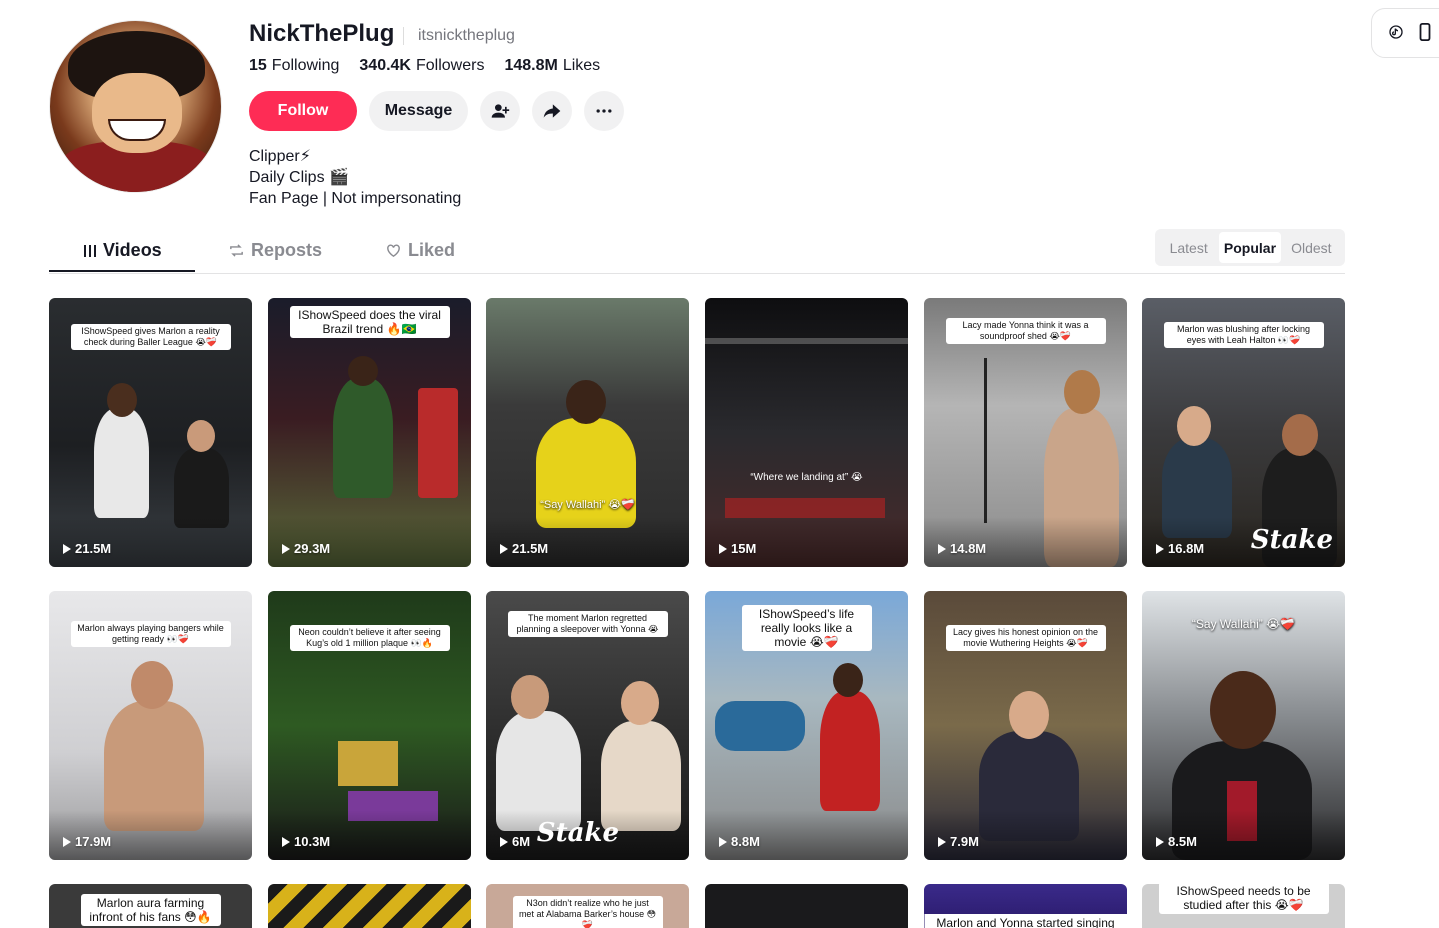 Image resolution: width=1439 pixels, height=928 pixels. What do you see at coordinates (418, 111) in the screenshot?
I see `message-button: Message` at bounding box center [418, 111].